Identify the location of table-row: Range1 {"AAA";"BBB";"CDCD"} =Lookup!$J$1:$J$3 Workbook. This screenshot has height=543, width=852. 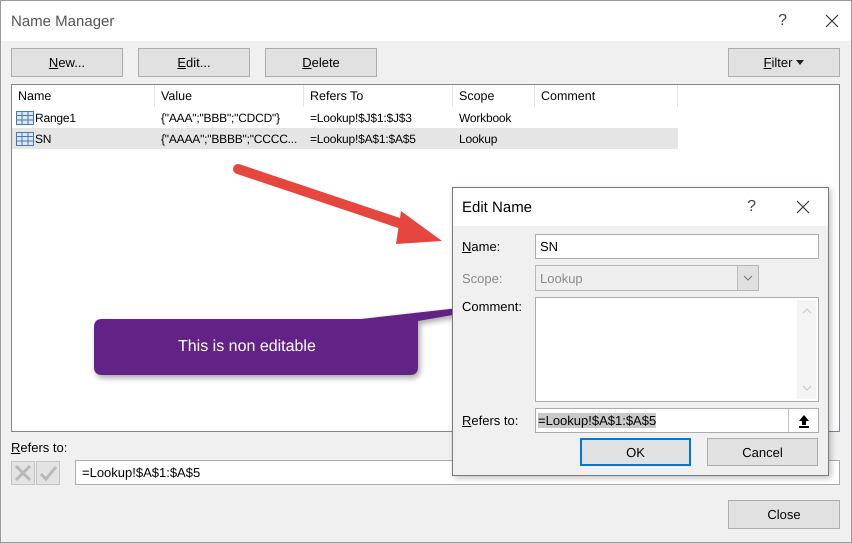
(345, 117).